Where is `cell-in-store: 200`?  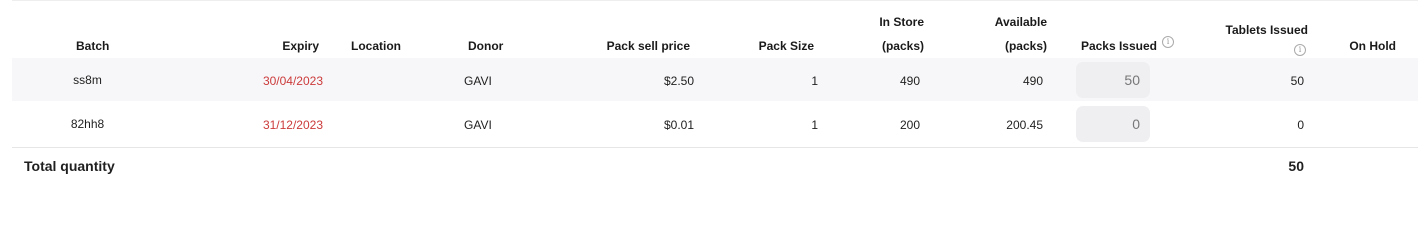 cell-in-store: 200 is located at coordinates (909, 125).